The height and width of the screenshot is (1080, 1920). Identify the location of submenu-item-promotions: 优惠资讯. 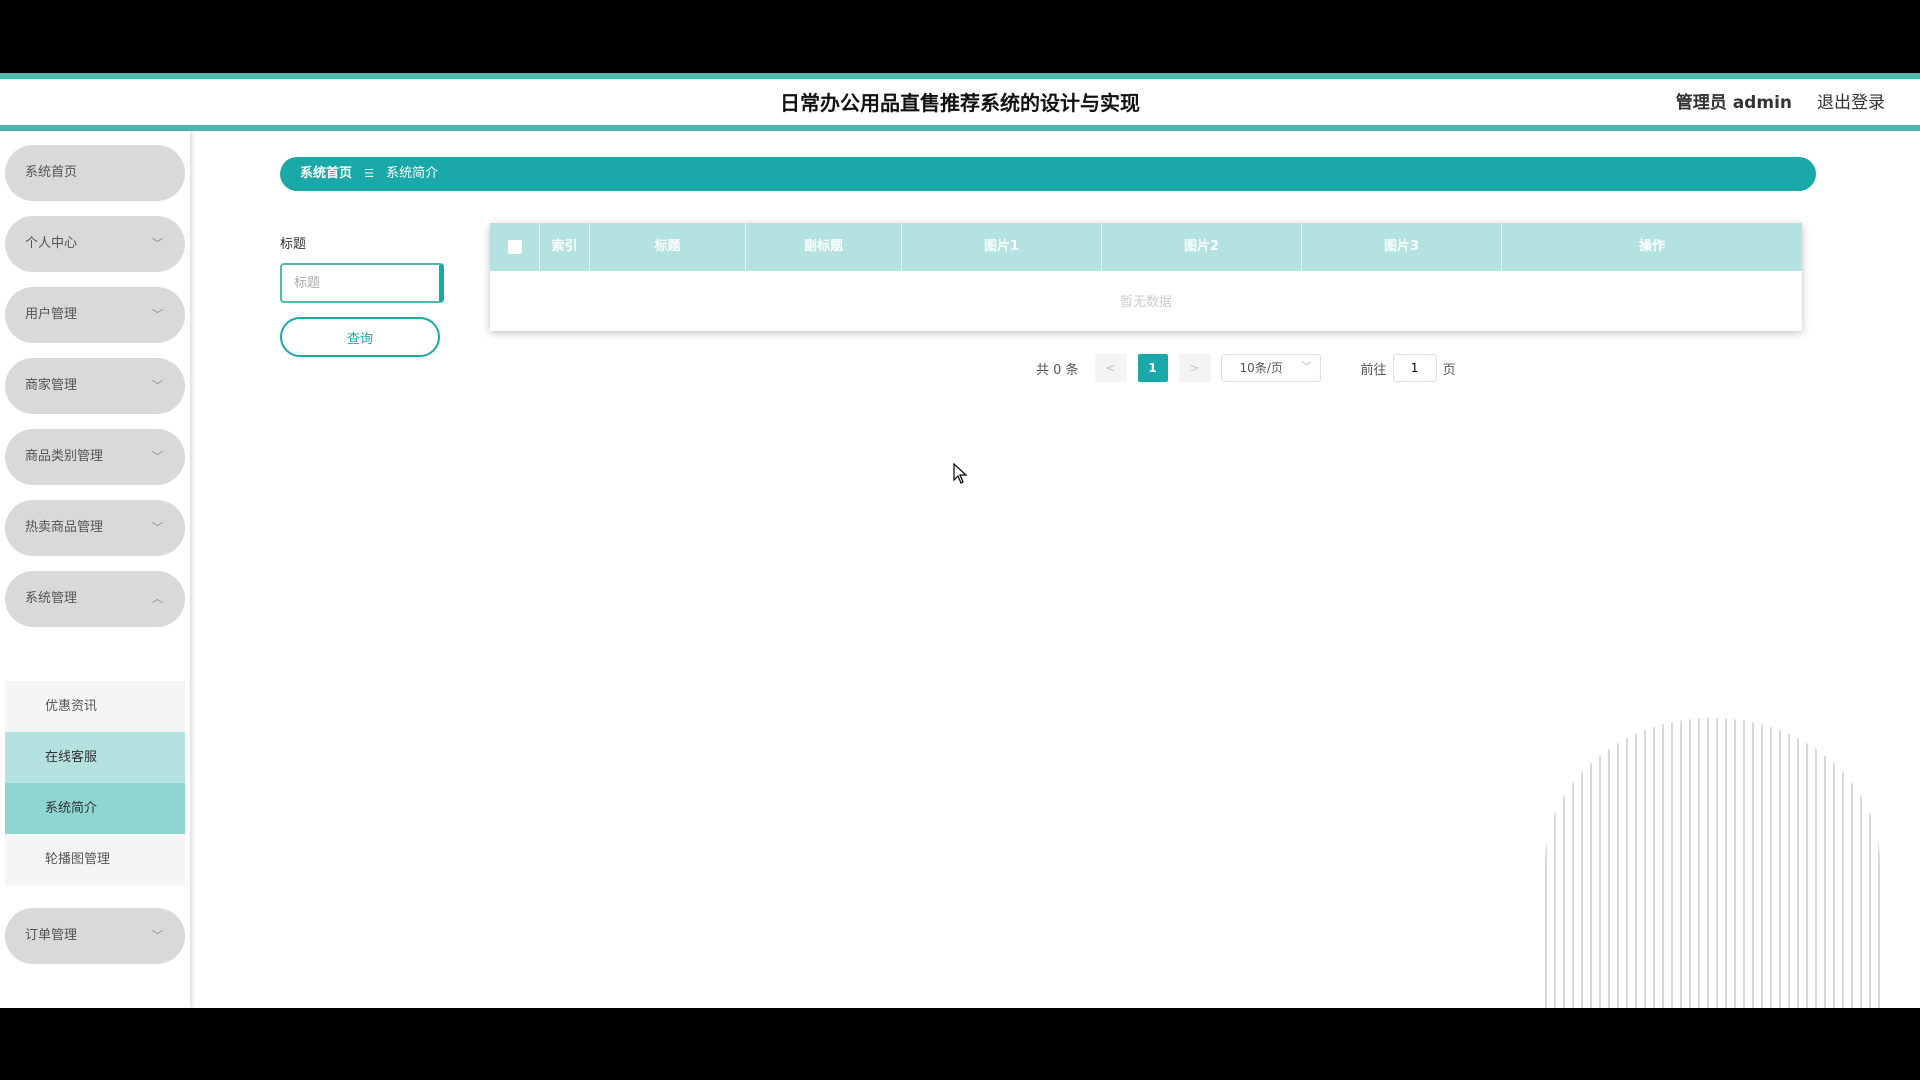
(95, 706).